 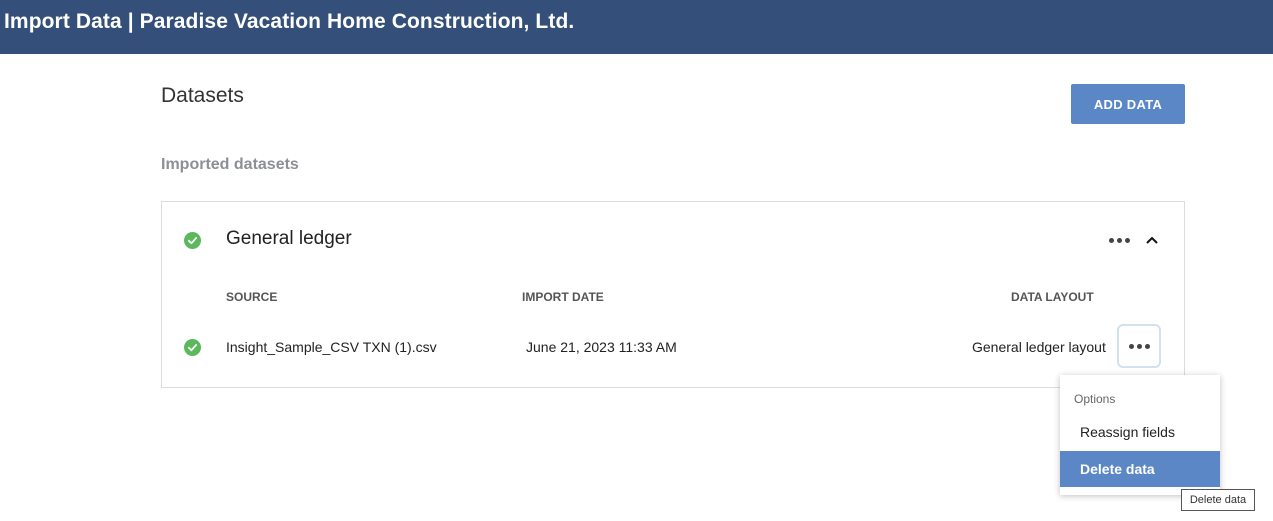 What do you see at coordinates (1140, 469) in the screenshot?
I see `menu-item-delete-data: Delete data` at bounding box center [1140, 469].